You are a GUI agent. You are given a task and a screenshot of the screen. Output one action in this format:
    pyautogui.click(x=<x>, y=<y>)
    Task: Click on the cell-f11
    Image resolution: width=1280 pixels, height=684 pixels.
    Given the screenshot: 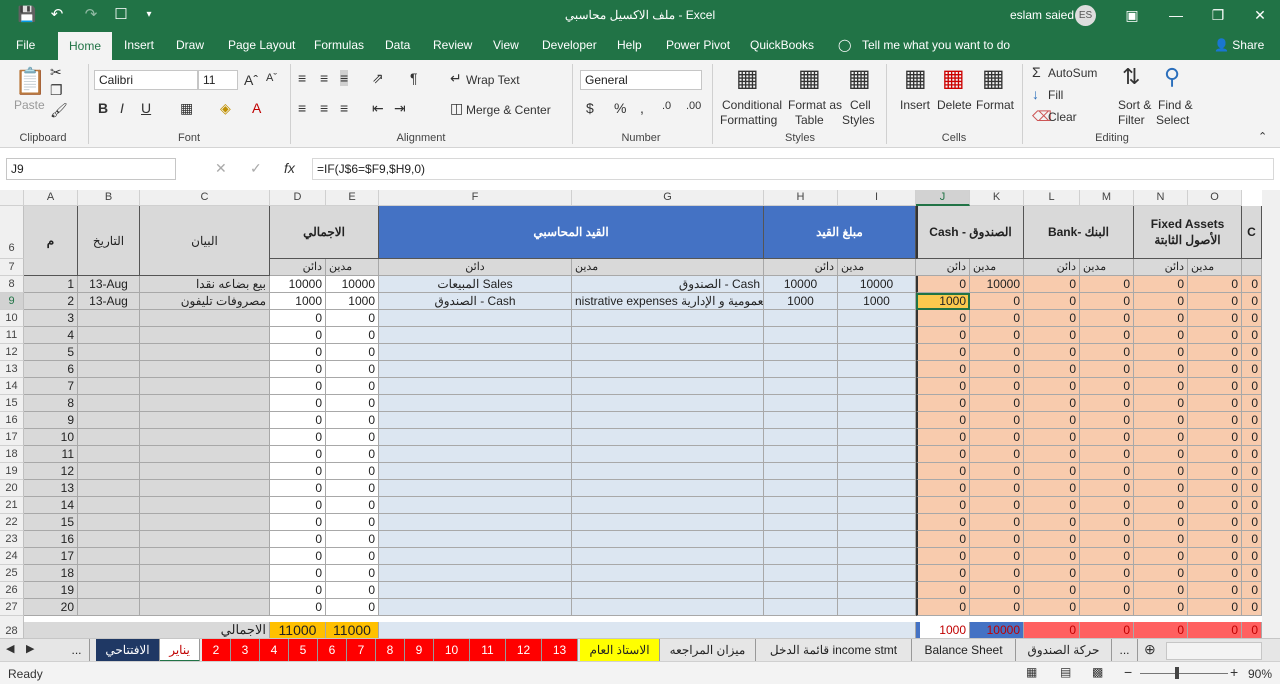 What is the action you would take?
    pyautogui.click(x=475, y=335)
    